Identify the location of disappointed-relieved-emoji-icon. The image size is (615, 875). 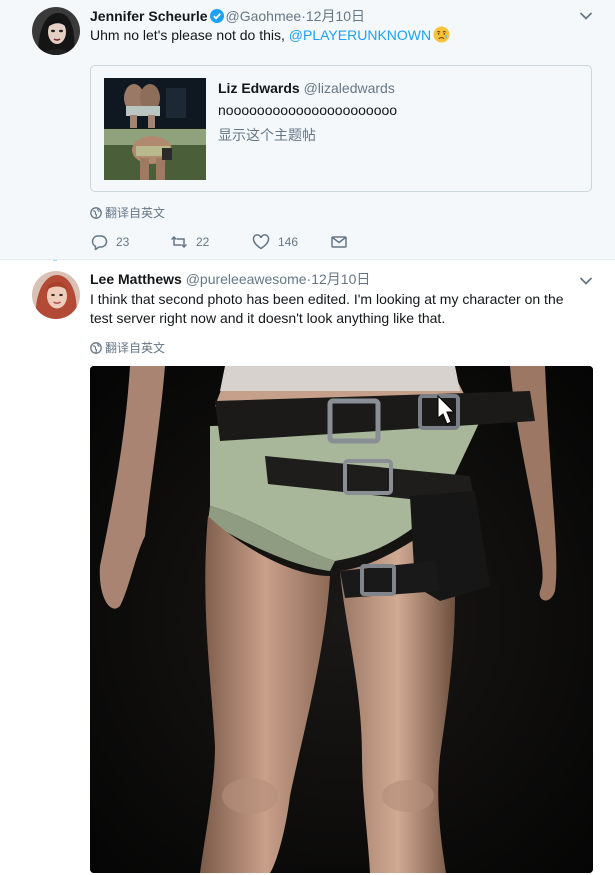
(441, 34).